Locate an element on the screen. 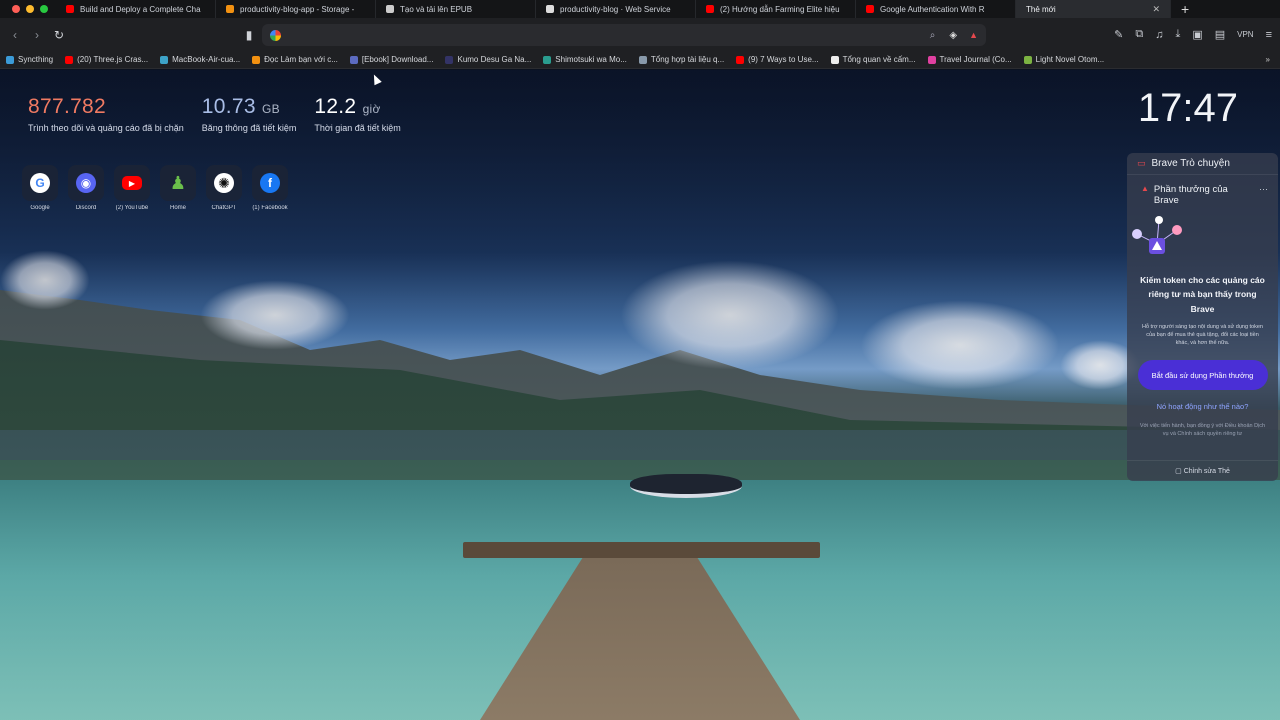 Image resolution: width=1280 pixels, height=720 pixels. extensions-icon: ⧉ is located at coordinates (1139, 34).